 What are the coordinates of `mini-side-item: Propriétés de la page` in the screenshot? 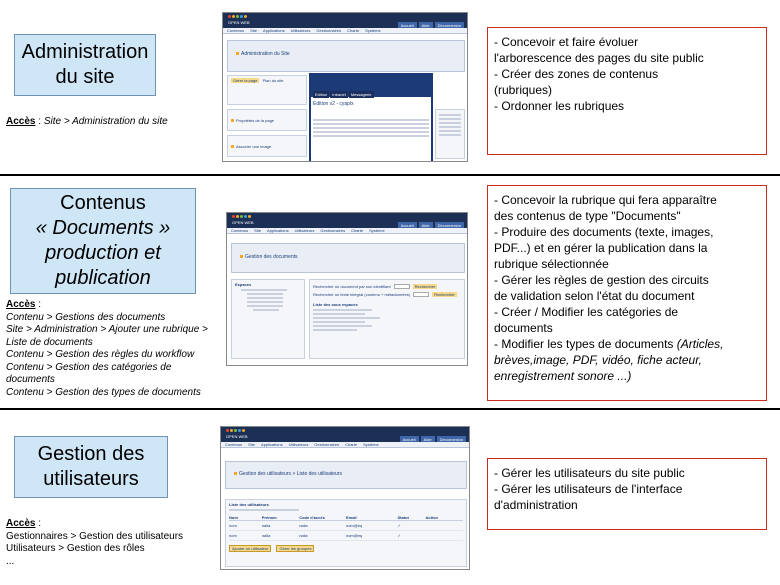 It's located at (267, 120).